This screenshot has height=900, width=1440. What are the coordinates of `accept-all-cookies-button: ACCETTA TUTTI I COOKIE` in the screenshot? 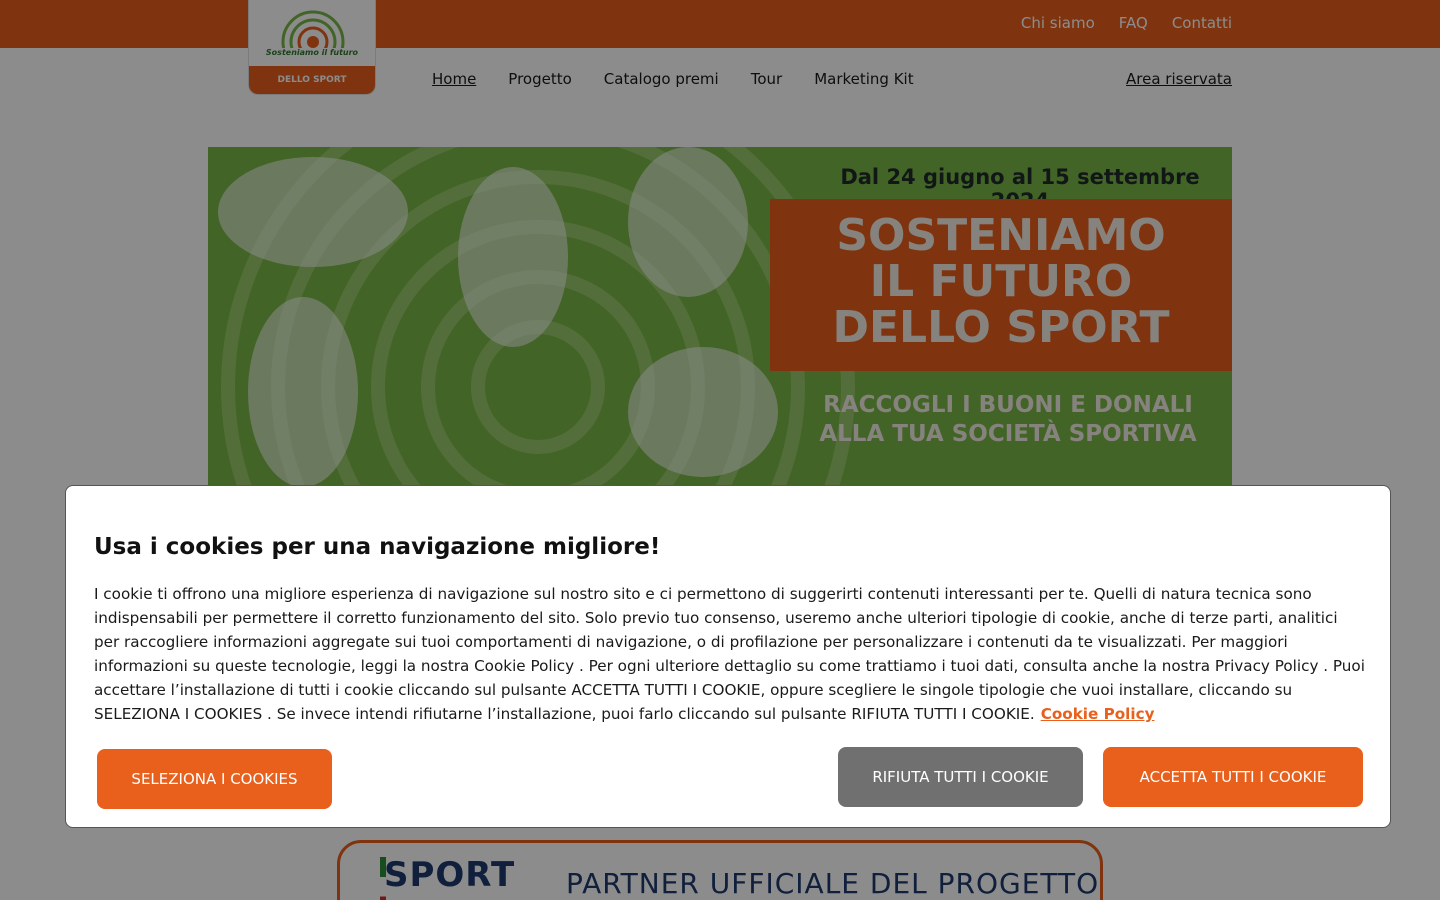 It's located at (1233, 777).